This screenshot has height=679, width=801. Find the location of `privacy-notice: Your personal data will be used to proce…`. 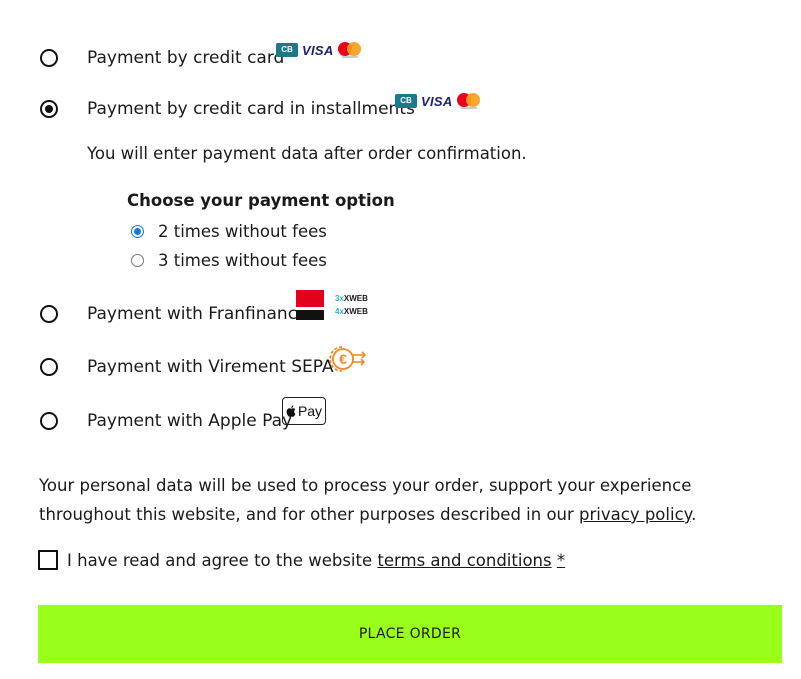

privacy-notice: Your personal data will be used to proce… is located at coordinates (368, 500).